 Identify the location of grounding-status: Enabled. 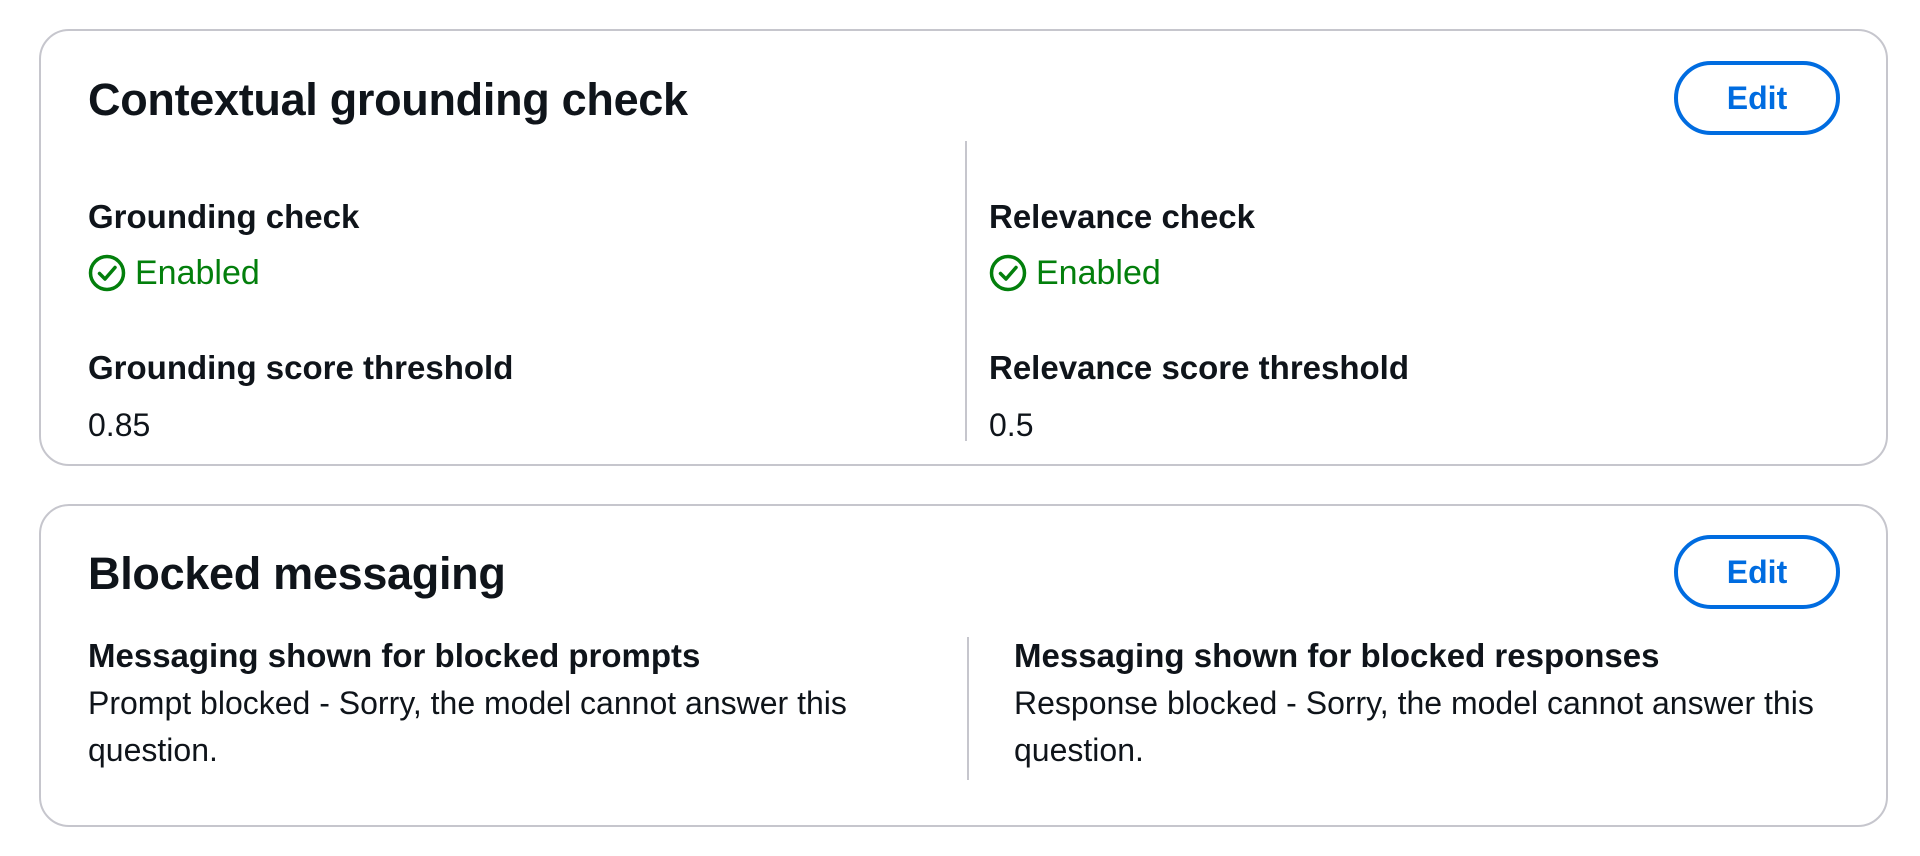
(174, 273).